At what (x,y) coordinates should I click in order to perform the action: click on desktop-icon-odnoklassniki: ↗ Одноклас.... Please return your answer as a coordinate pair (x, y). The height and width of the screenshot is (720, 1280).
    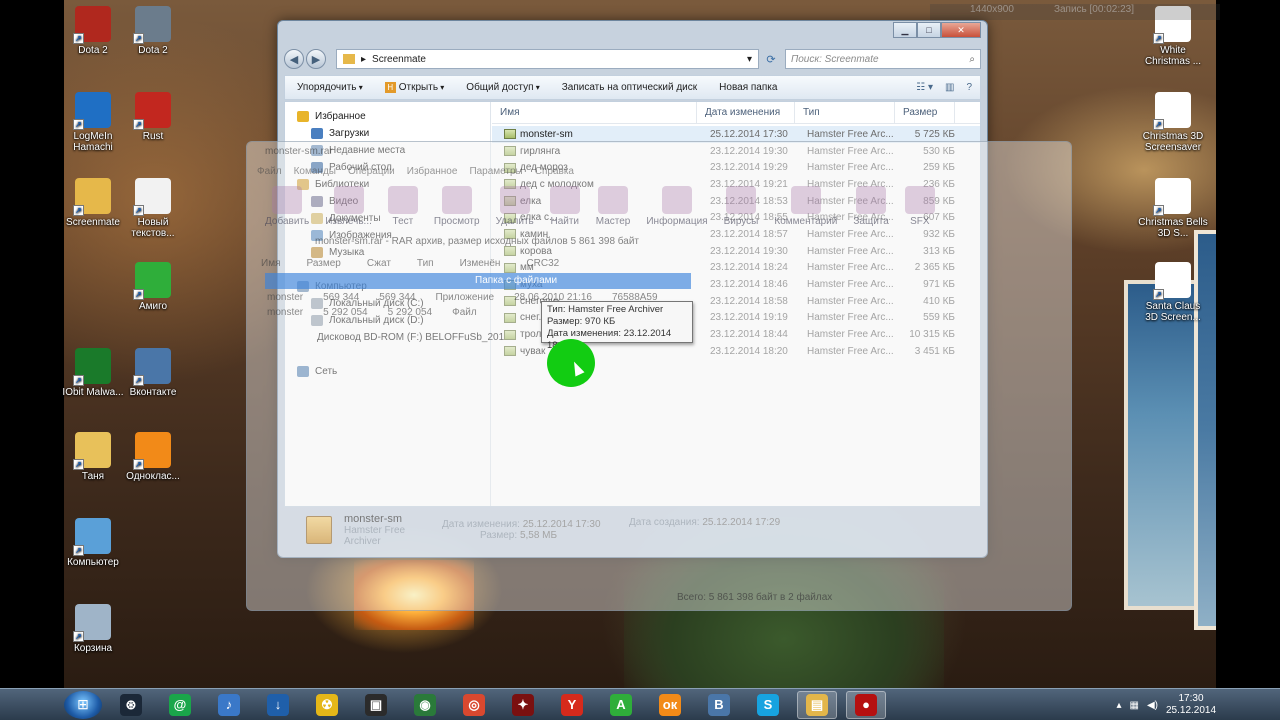
    Looking at the image, I should click on (153, 457).